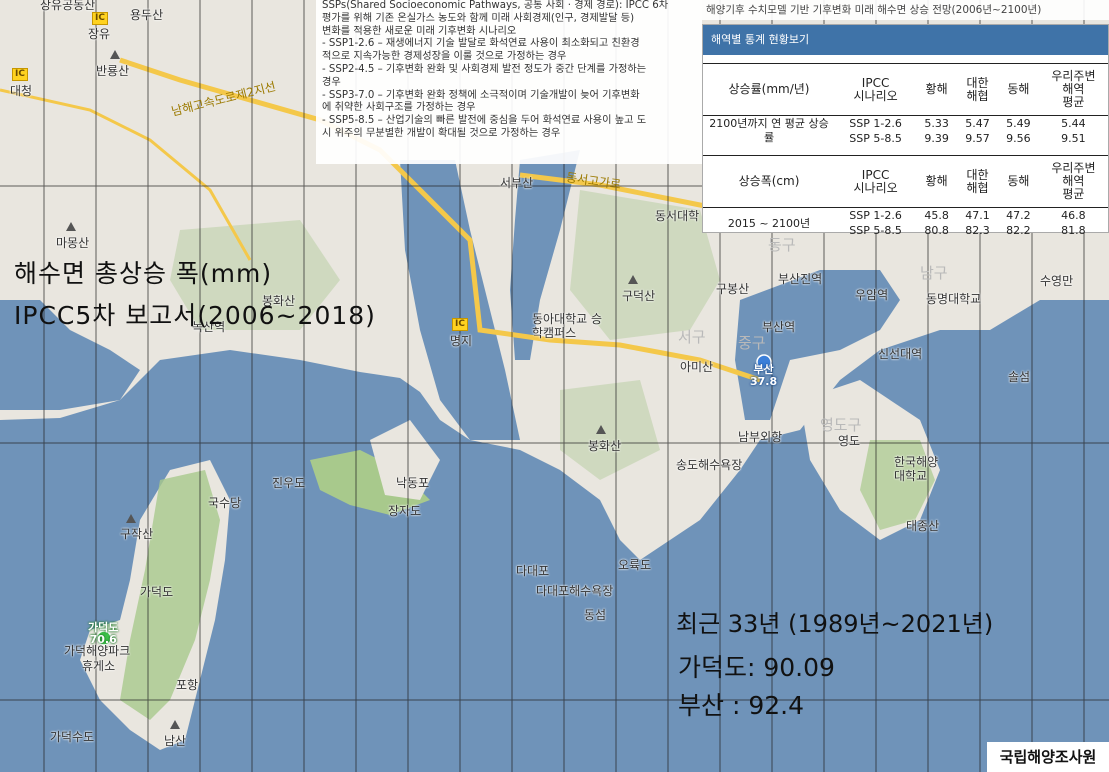  Describe the element at coordinates (936, 123) in the screenshot. I see `table-cell: 5.33` at that location.